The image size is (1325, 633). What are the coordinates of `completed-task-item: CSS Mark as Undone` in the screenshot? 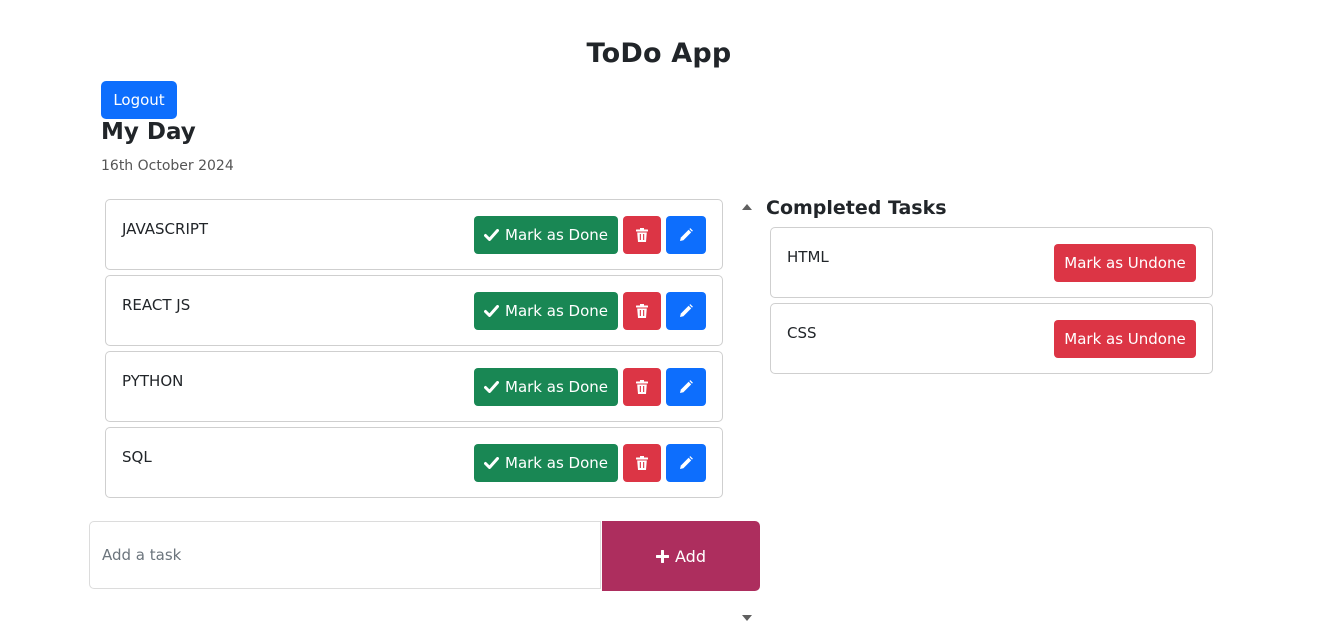 It's located at (991, 338).